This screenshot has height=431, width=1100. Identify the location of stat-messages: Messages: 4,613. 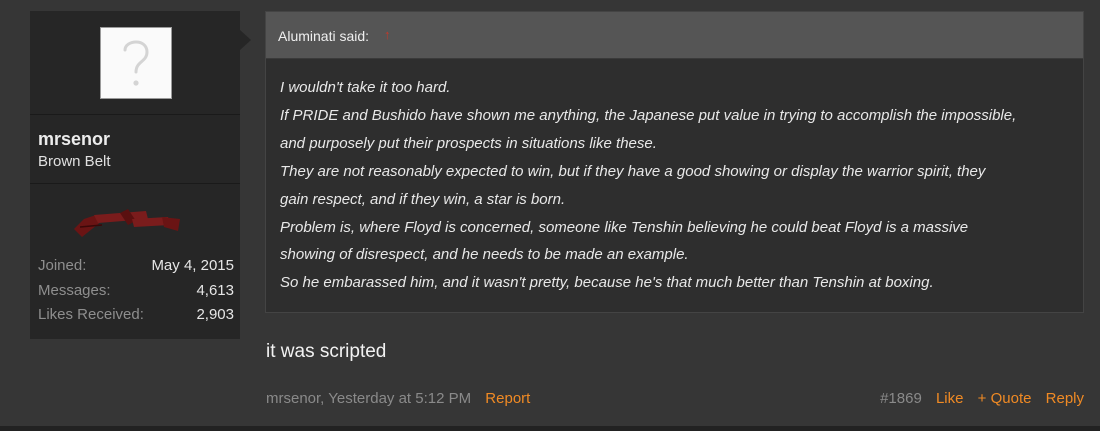
(136, 291).